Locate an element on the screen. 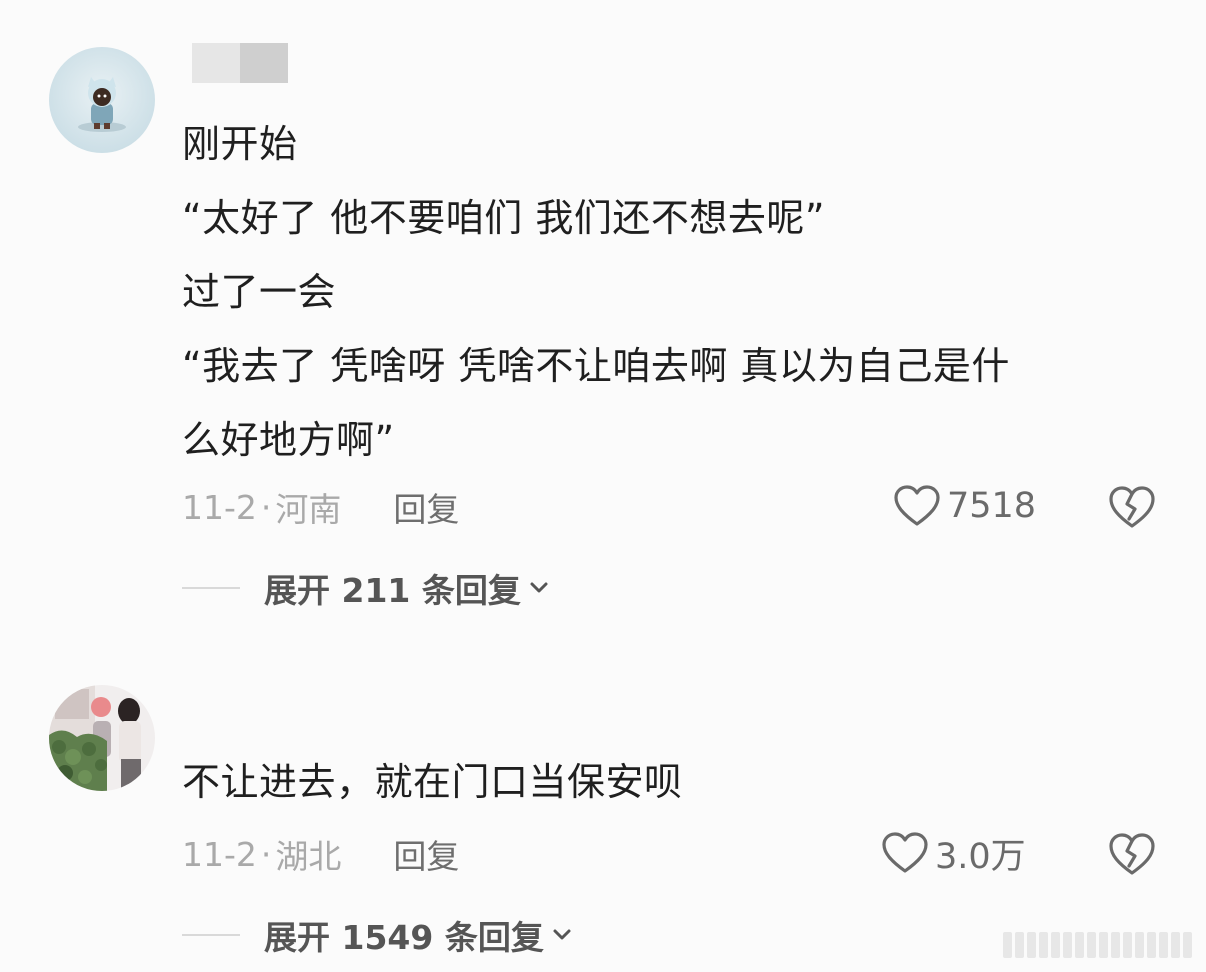 This screenshot has height=972, width=1206. comment-location: 湖北 is located at coordinates (308, 856).